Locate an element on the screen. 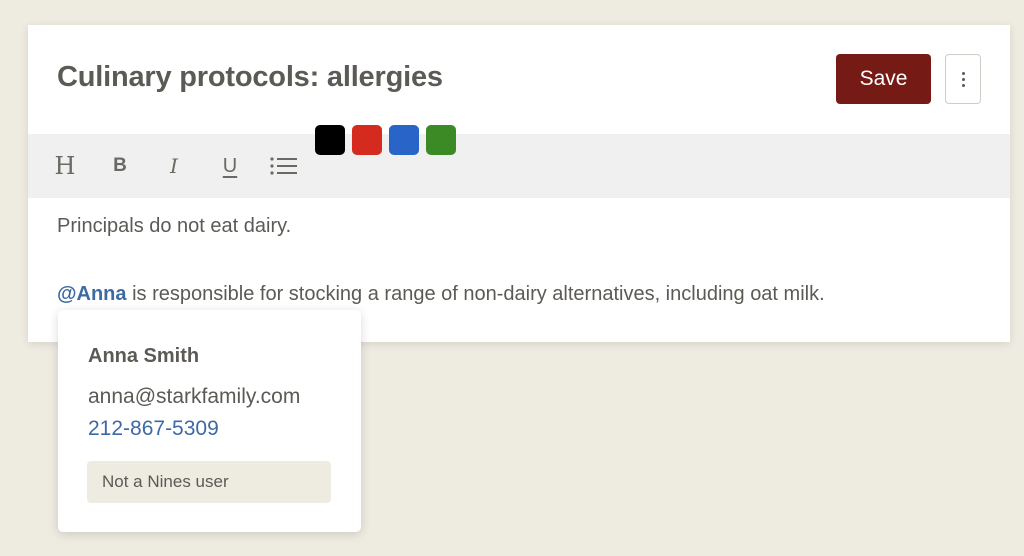  color-swatch-red is located at coordinates (367, 140).